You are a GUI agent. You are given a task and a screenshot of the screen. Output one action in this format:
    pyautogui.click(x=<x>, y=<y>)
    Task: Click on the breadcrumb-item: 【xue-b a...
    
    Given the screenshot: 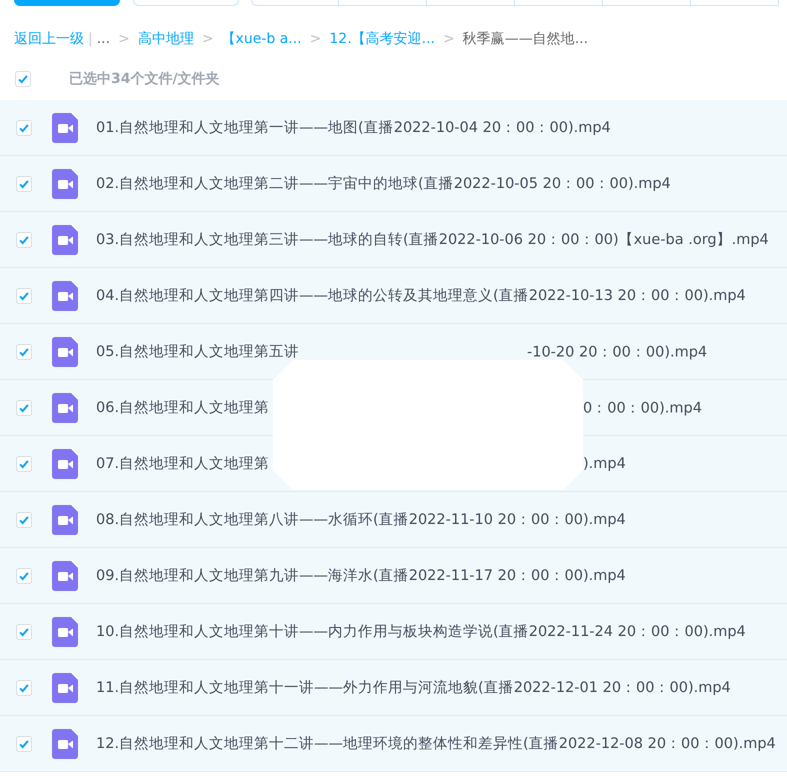 What is the action you would take?
    pyautogui.click(x=262, y=39)
    